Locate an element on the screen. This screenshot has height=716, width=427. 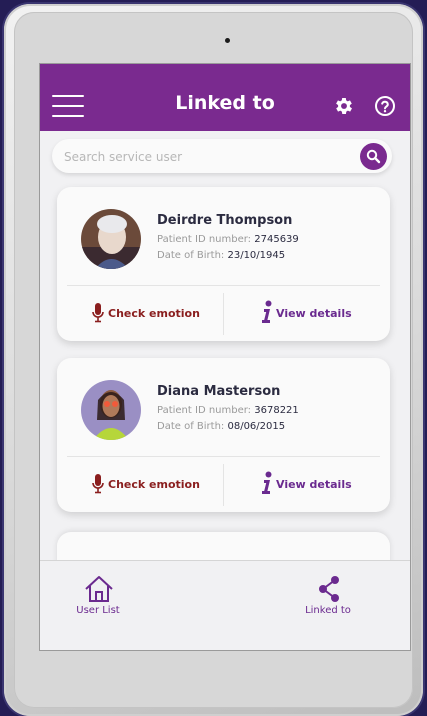
nav-user-list: User List is located at coordinates (98, 598).